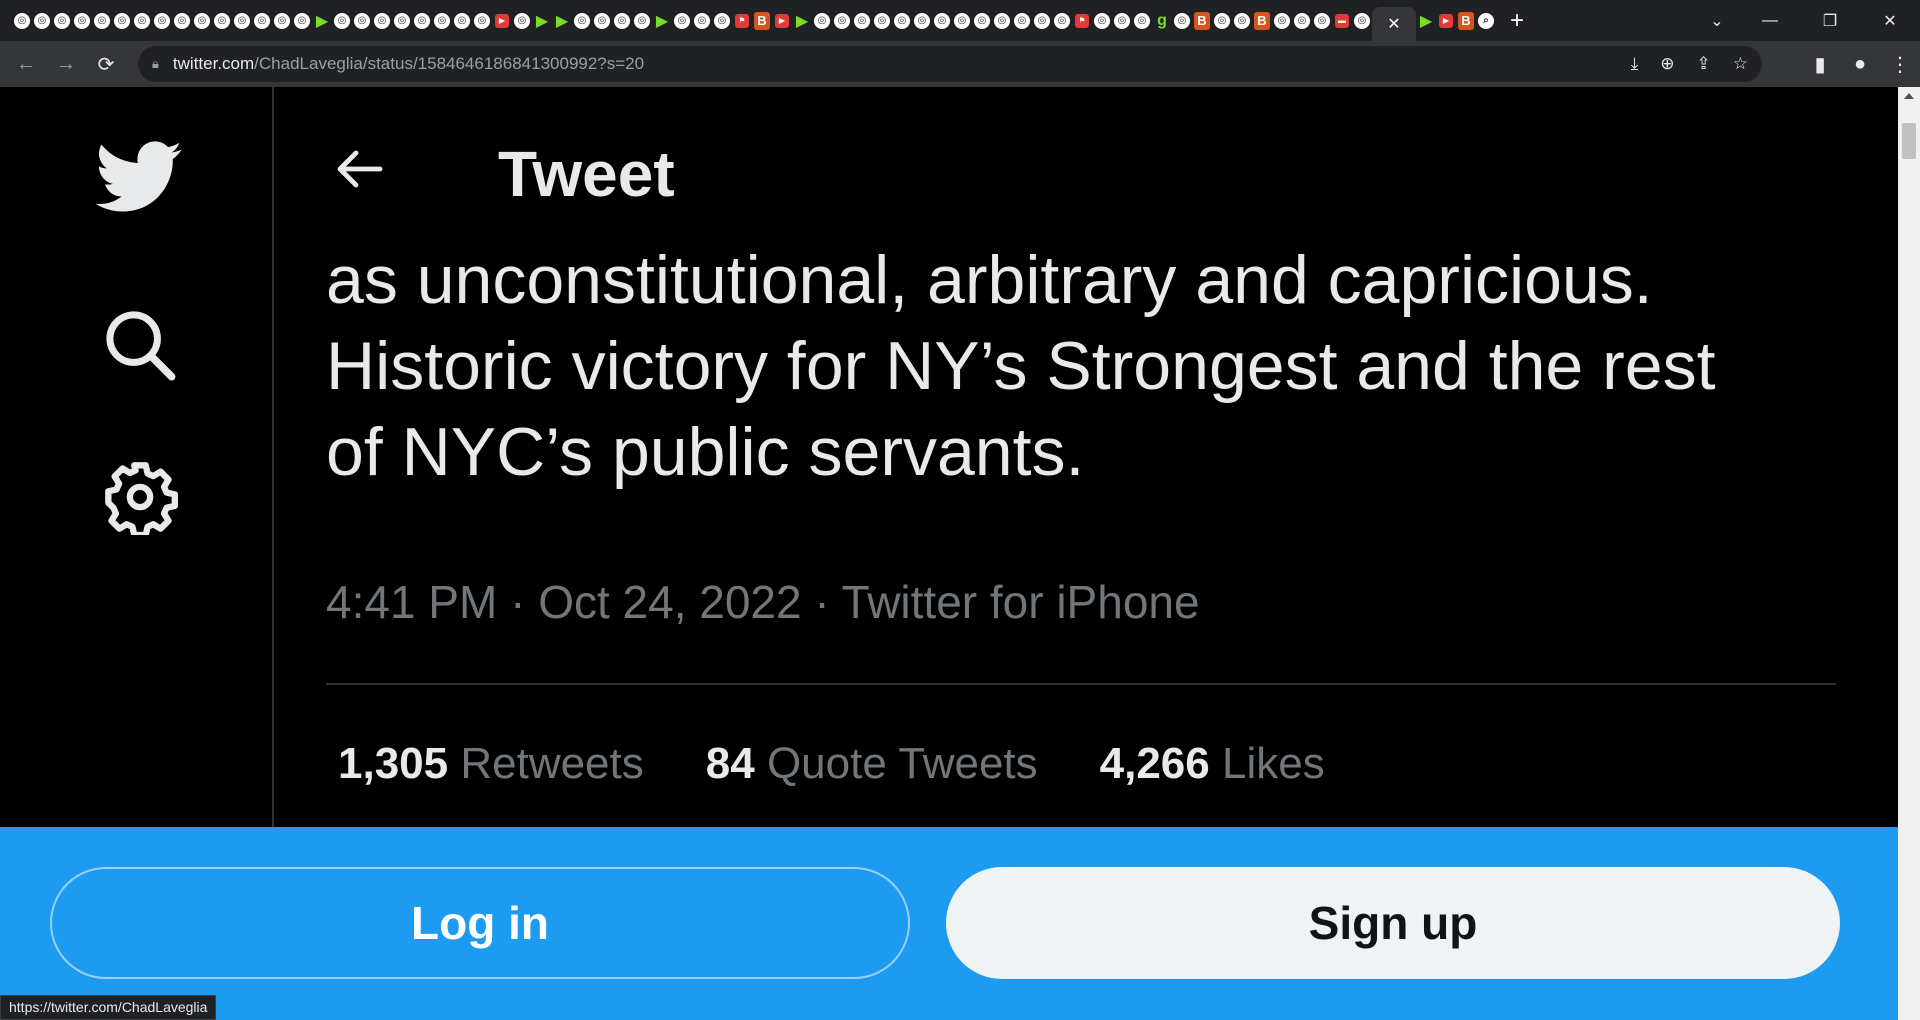  I want to click on bookmark-favicon-icon: ▬, so click(1342, 20).